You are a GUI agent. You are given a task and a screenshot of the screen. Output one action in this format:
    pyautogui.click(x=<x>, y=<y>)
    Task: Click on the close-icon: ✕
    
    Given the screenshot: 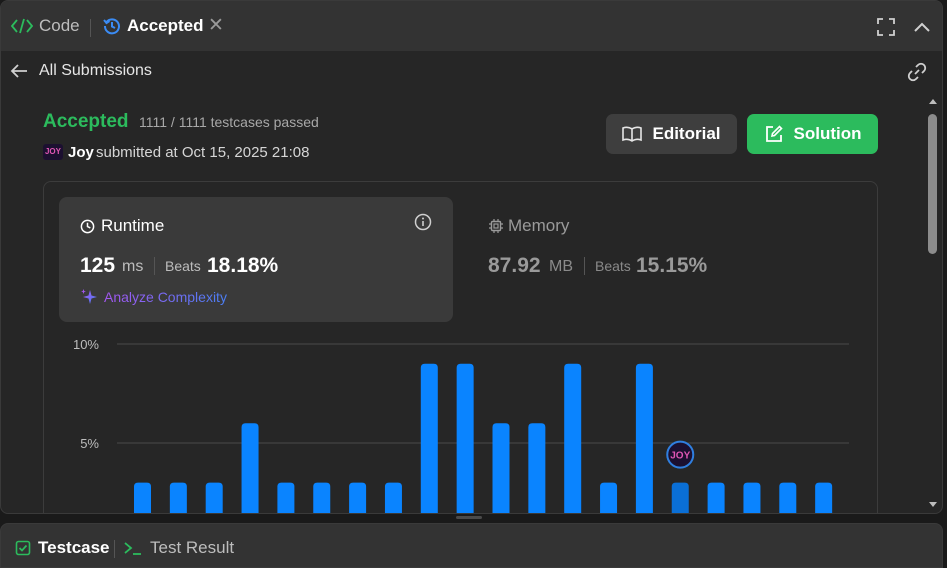 What is the action you would take?
    pyautogui.click(x=216, y=25)
    